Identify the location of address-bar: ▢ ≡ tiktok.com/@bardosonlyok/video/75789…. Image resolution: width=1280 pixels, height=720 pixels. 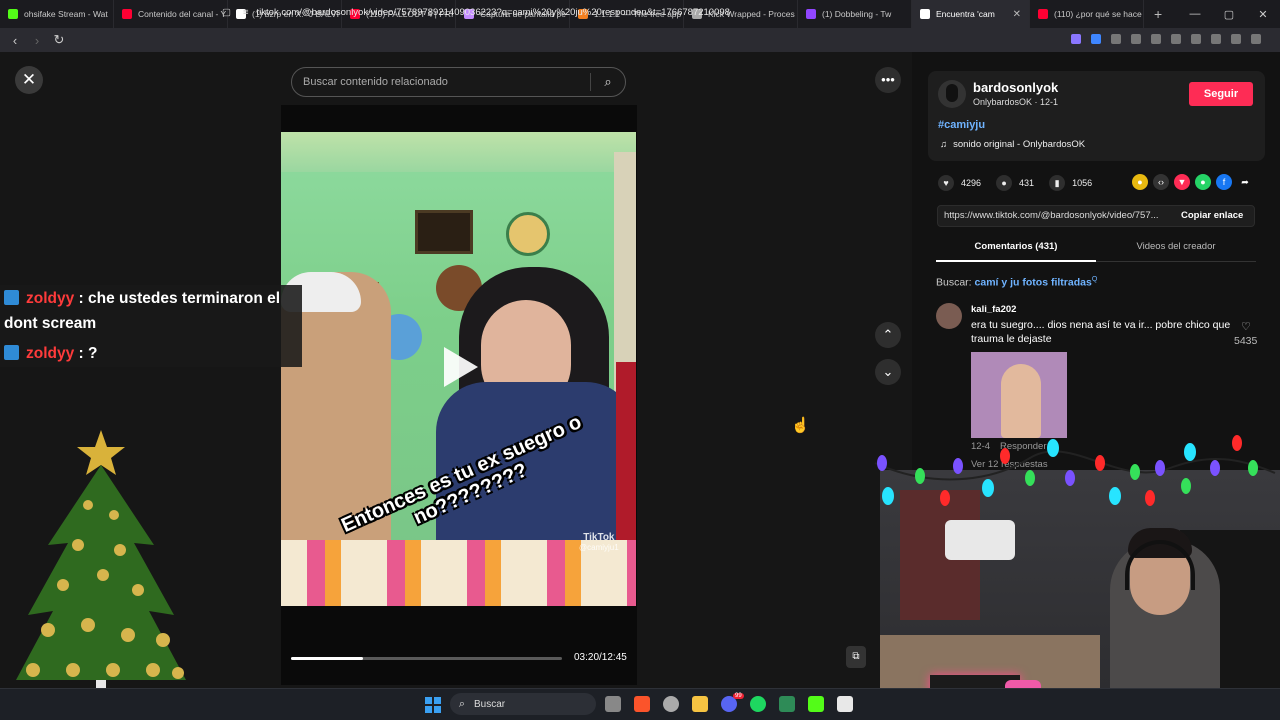
(592, 12).